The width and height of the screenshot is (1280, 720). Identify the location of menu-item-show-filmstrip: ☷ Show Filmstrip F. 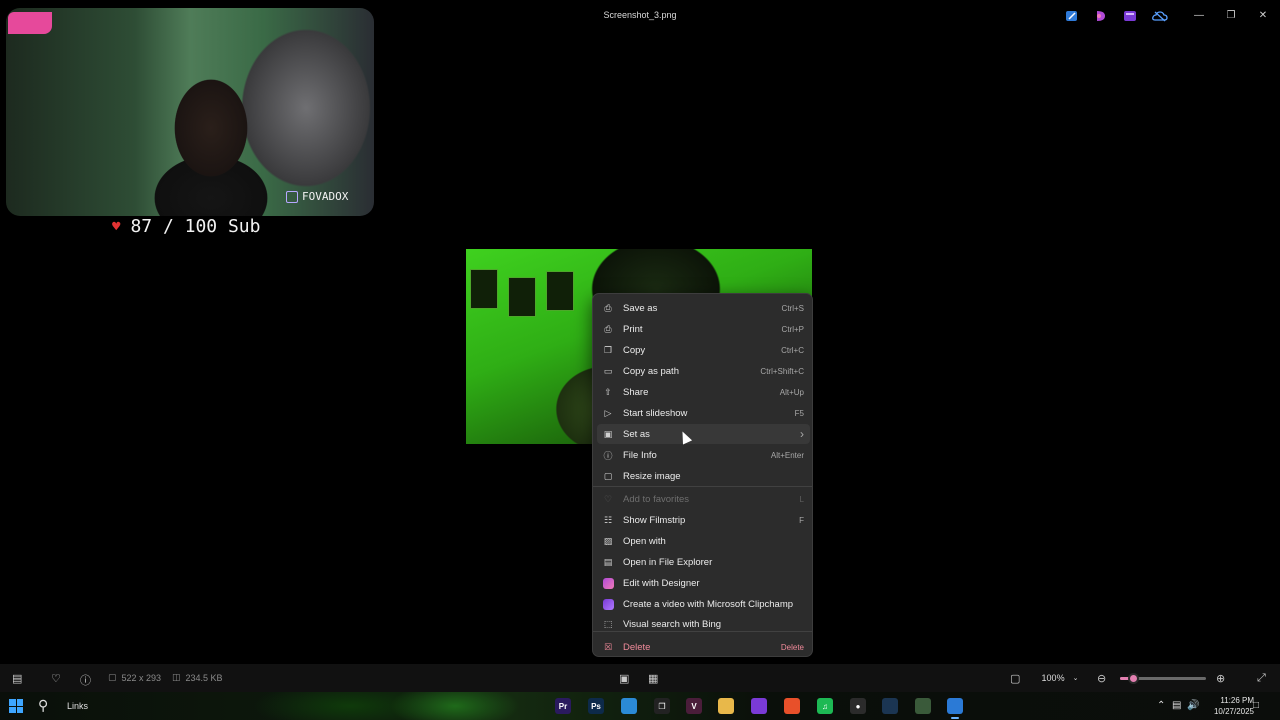
(703, 520).